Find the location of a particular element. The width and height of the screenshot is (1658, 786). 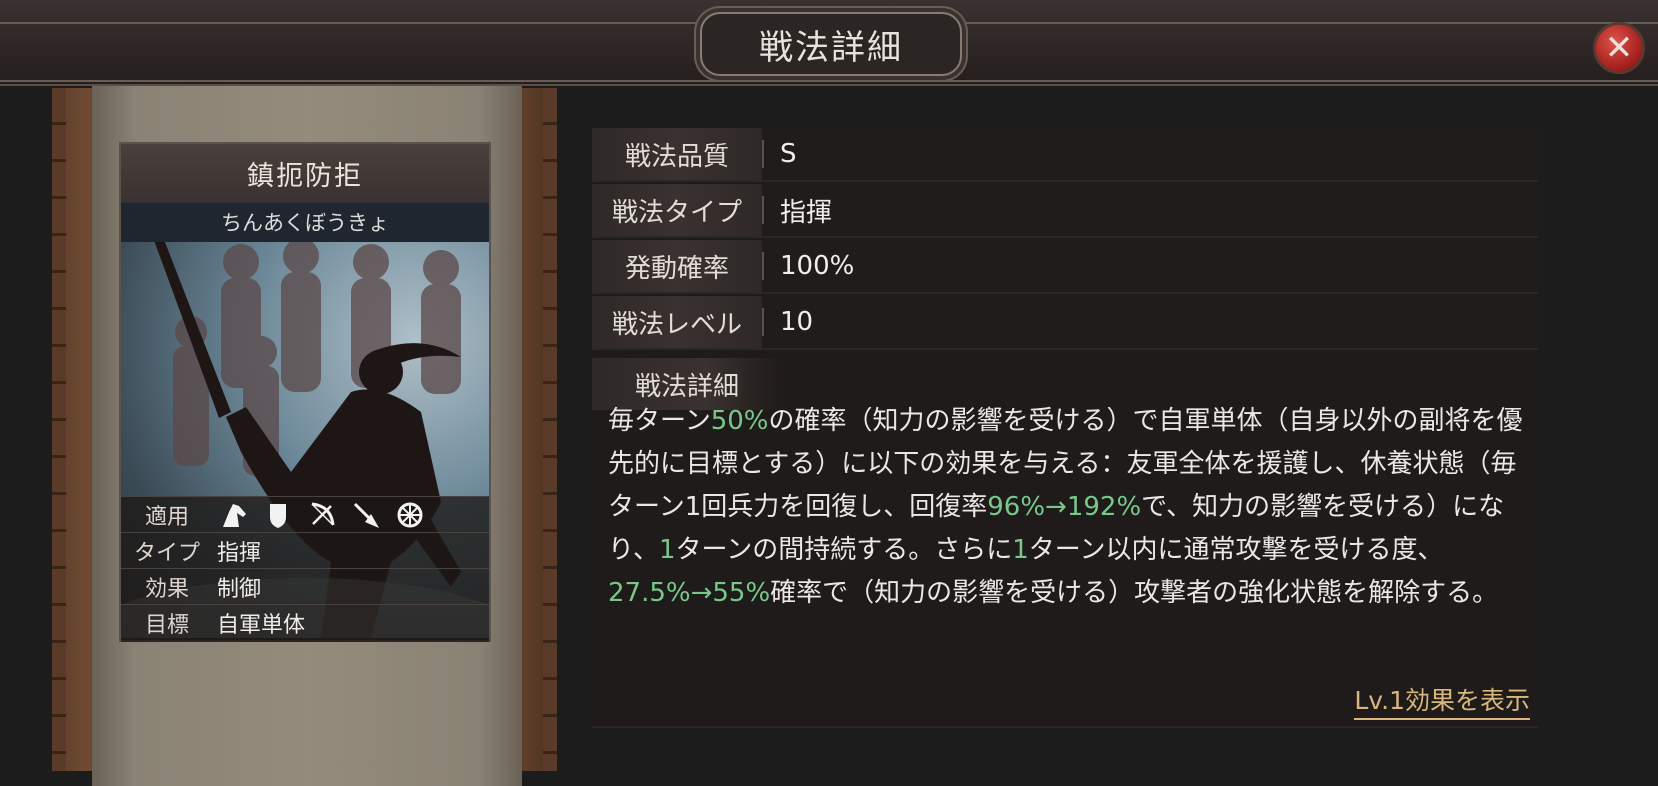

attr-key: 目標 is located at coordinates (166, 625).